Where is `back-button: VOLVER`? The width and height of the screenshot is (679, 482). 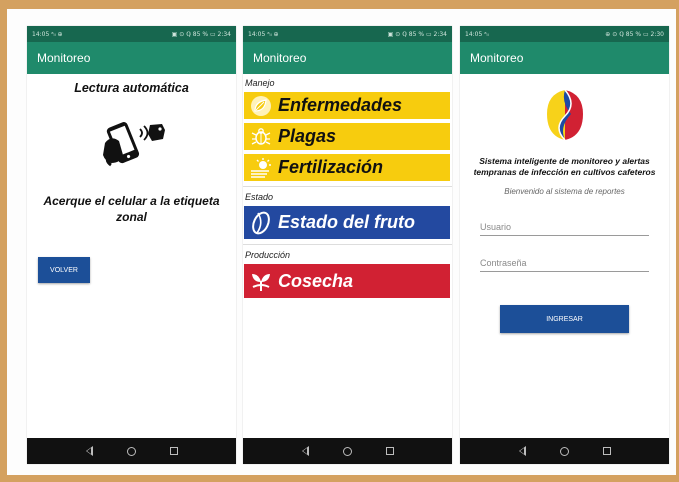
back-button: VOLVER is located at coordinates (64, 270).